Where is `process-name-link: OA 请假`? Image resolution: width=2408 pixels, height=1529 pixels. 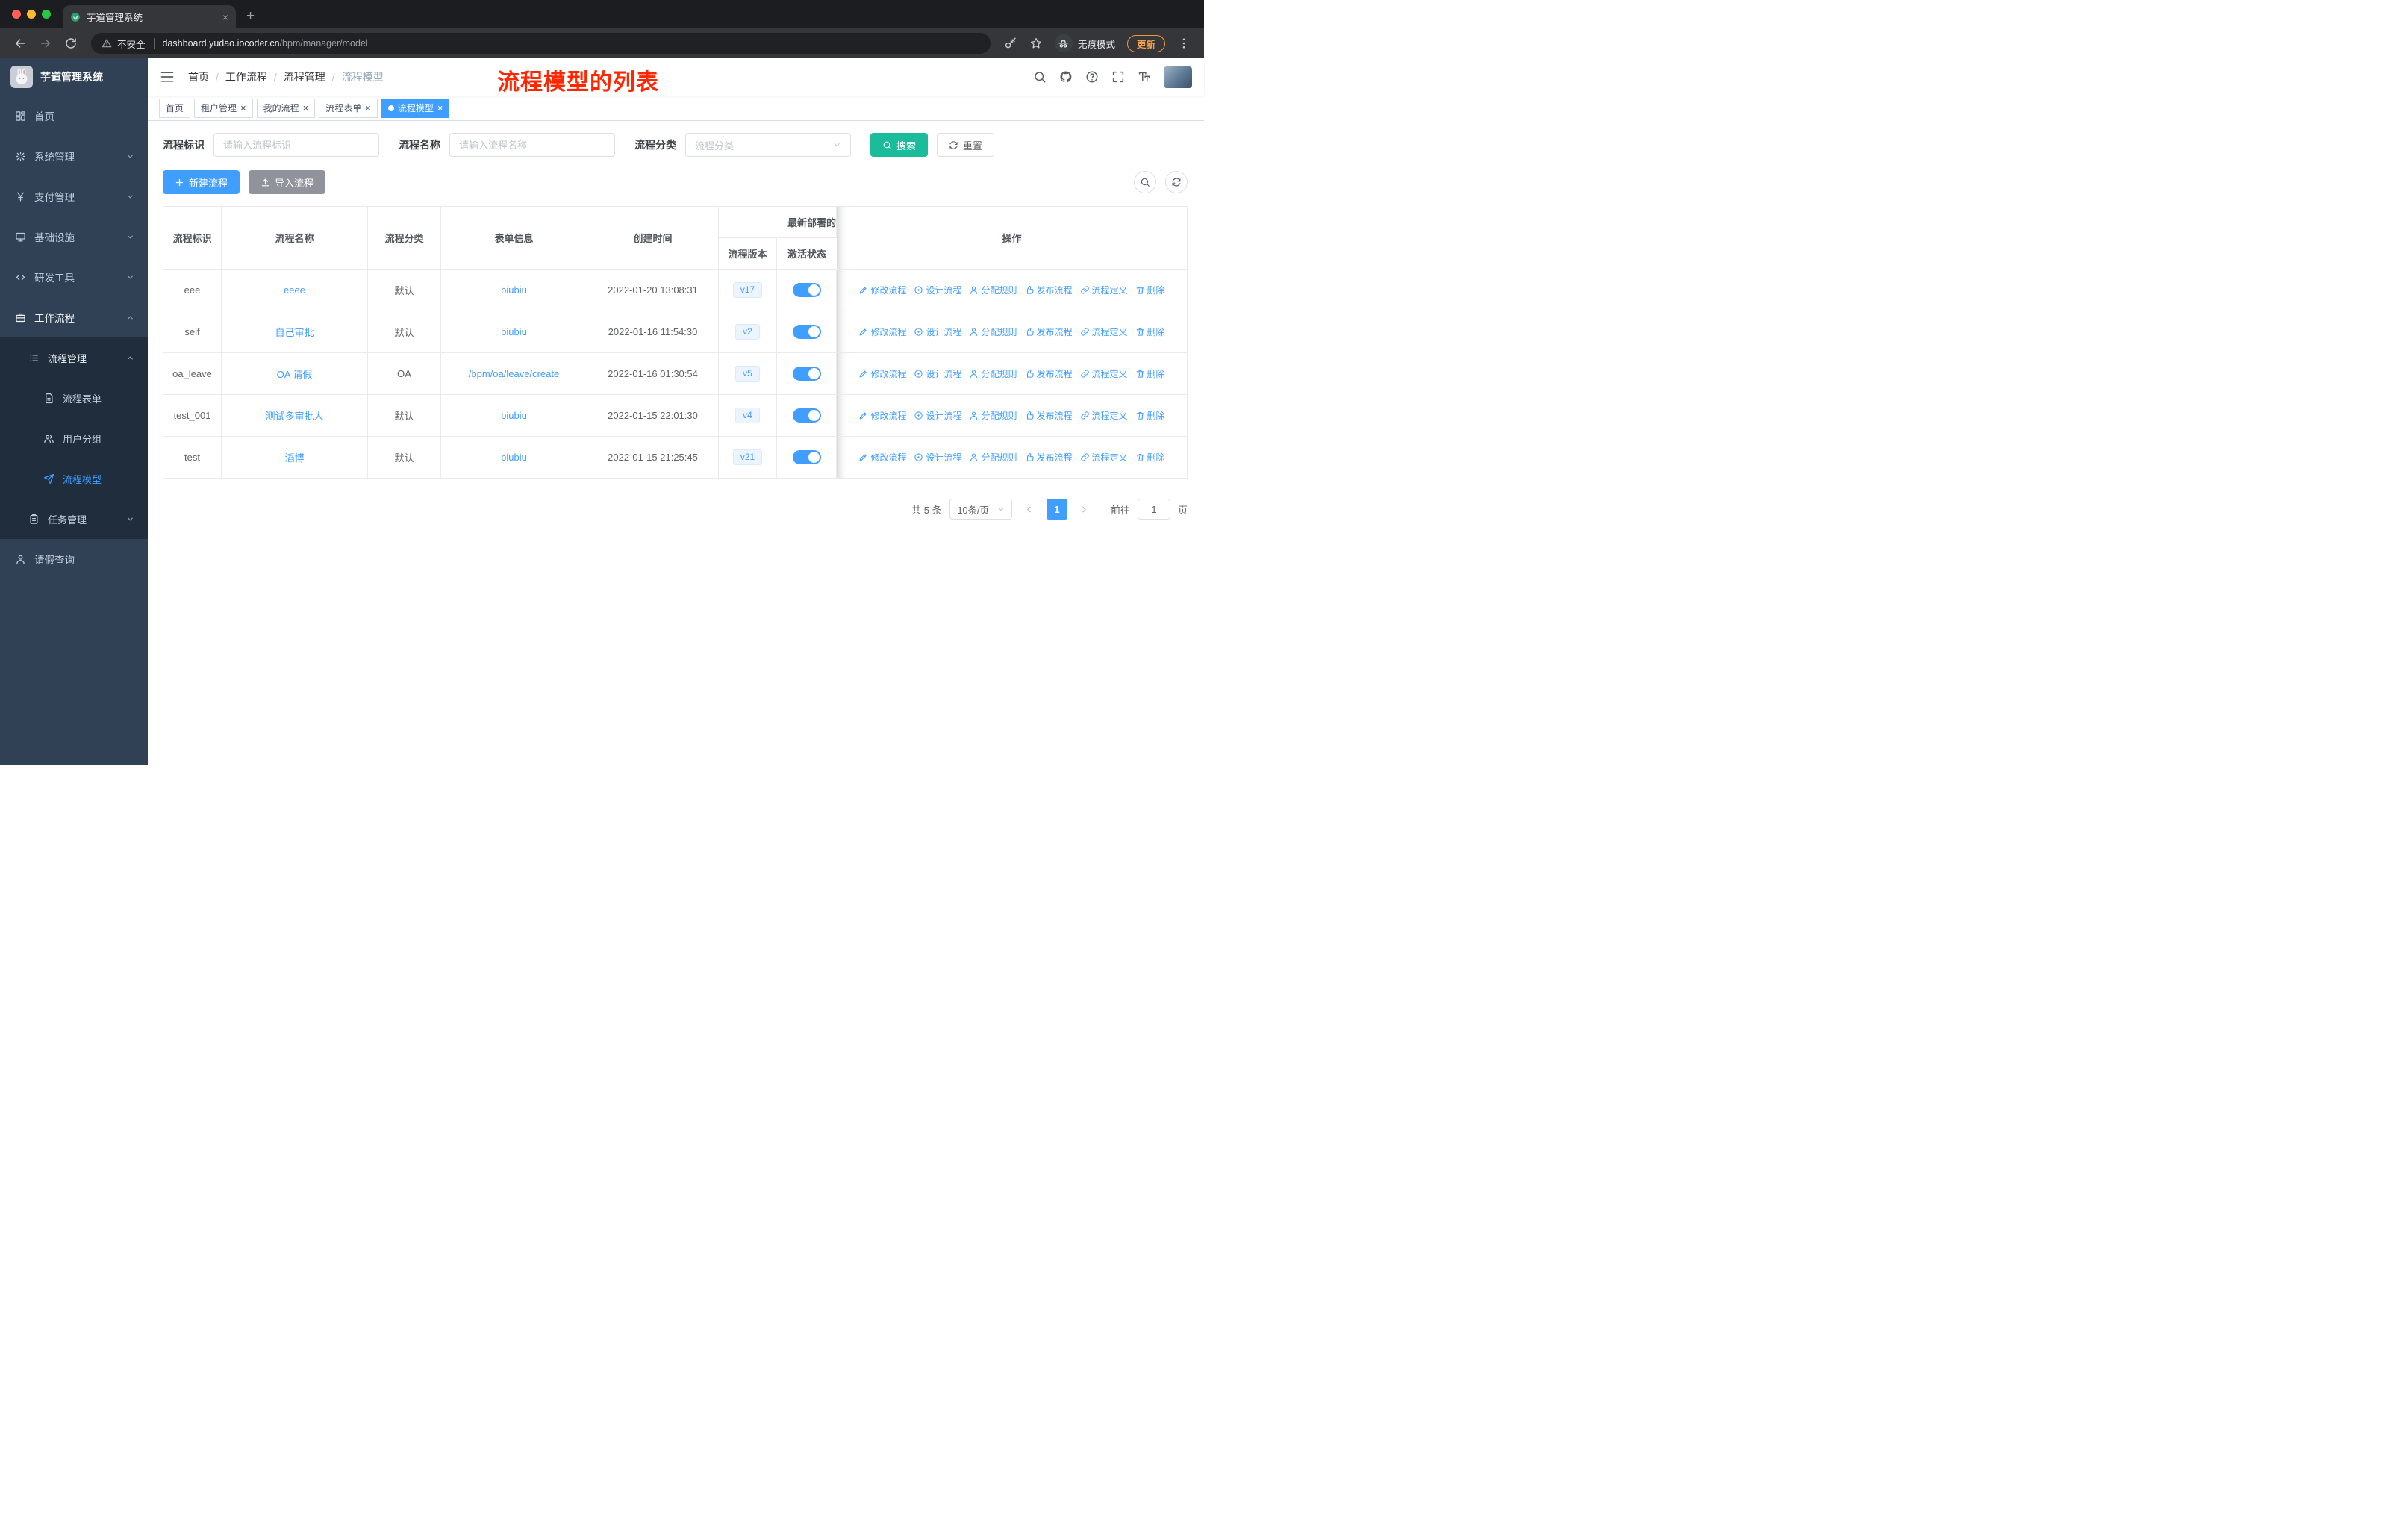 process-name-link: OA 请假 is located at coordinates (295, 375).